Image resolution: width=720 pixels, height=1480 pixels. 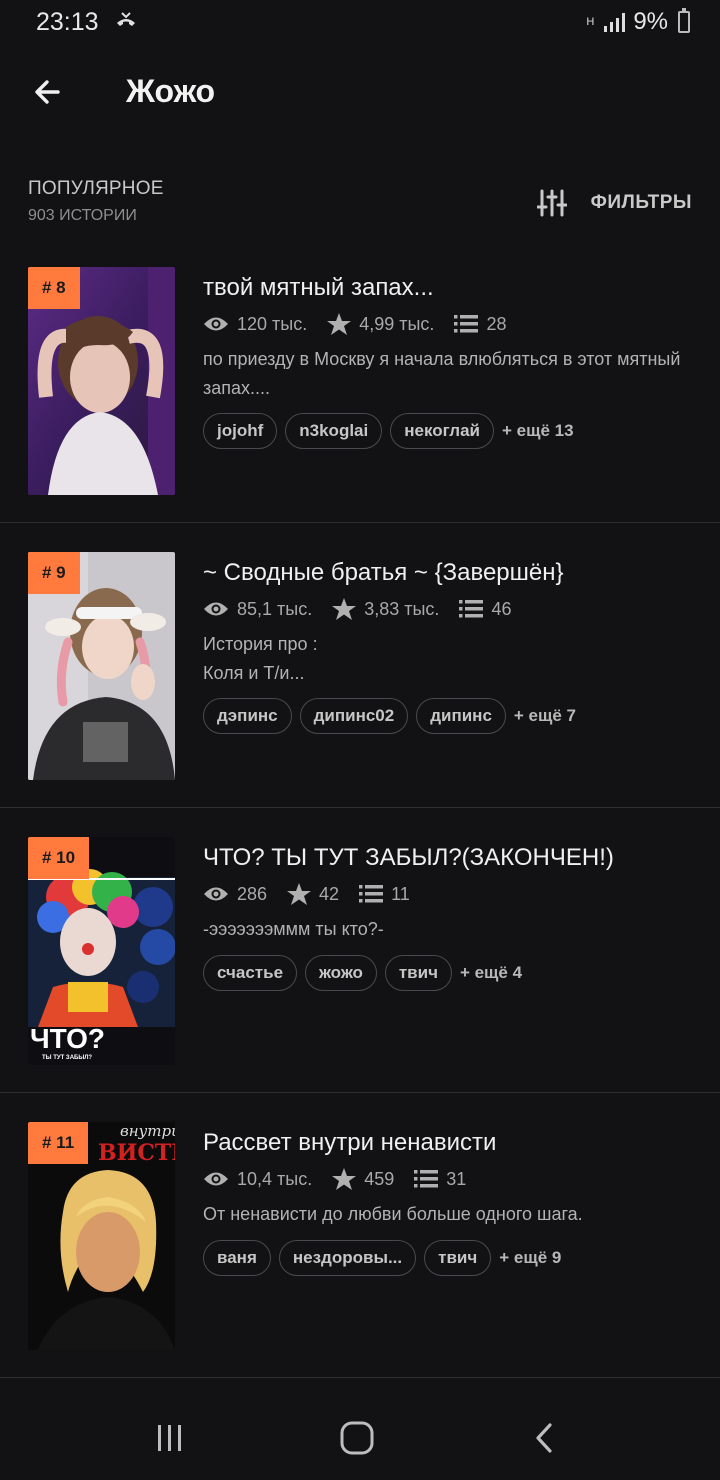 What do you see at coordinates (456, 1178) in the screenshot?
I see `parts-count: 31` at bounding box center [456, 1178].